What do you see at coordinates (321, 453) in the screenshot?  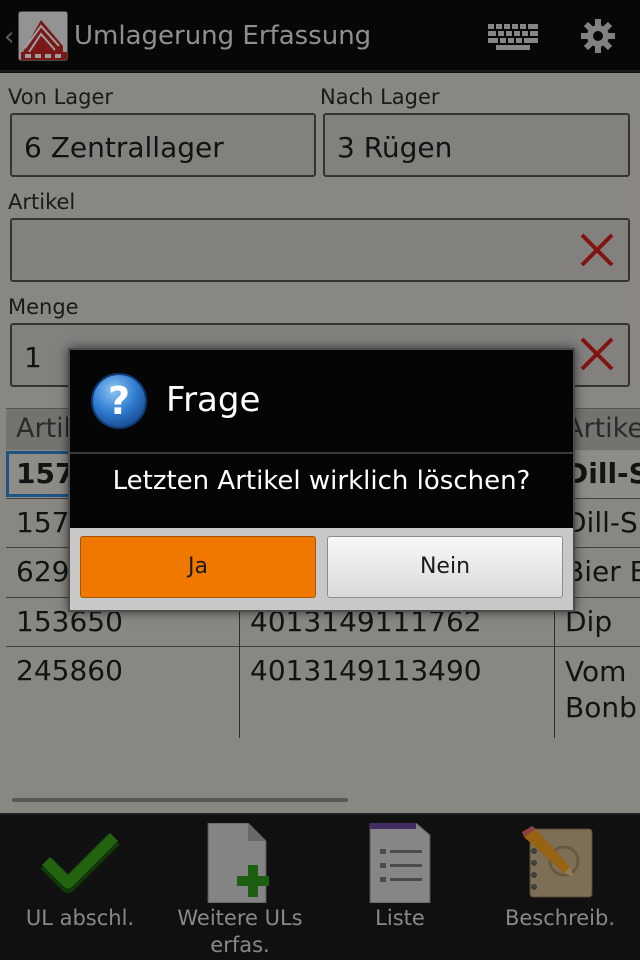 I see `dialog-divider` at bounding box center [321, 453].